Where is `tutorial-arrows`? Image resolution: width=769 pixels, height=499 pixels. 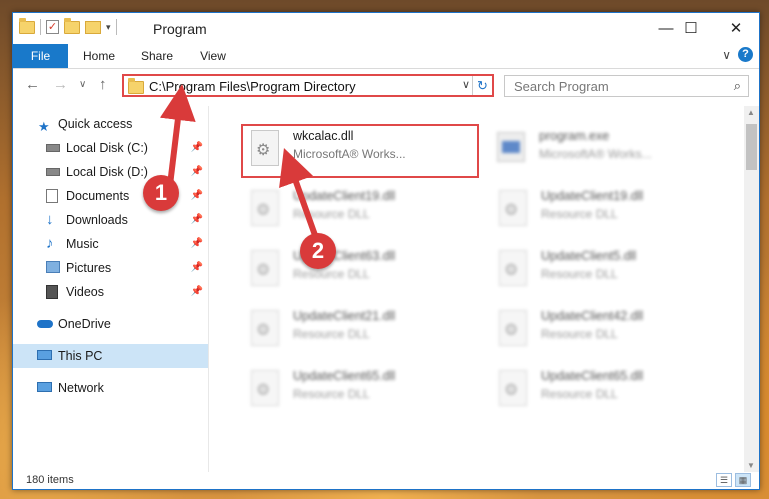 tutorial-arrows is located at coordinates (239, 162).